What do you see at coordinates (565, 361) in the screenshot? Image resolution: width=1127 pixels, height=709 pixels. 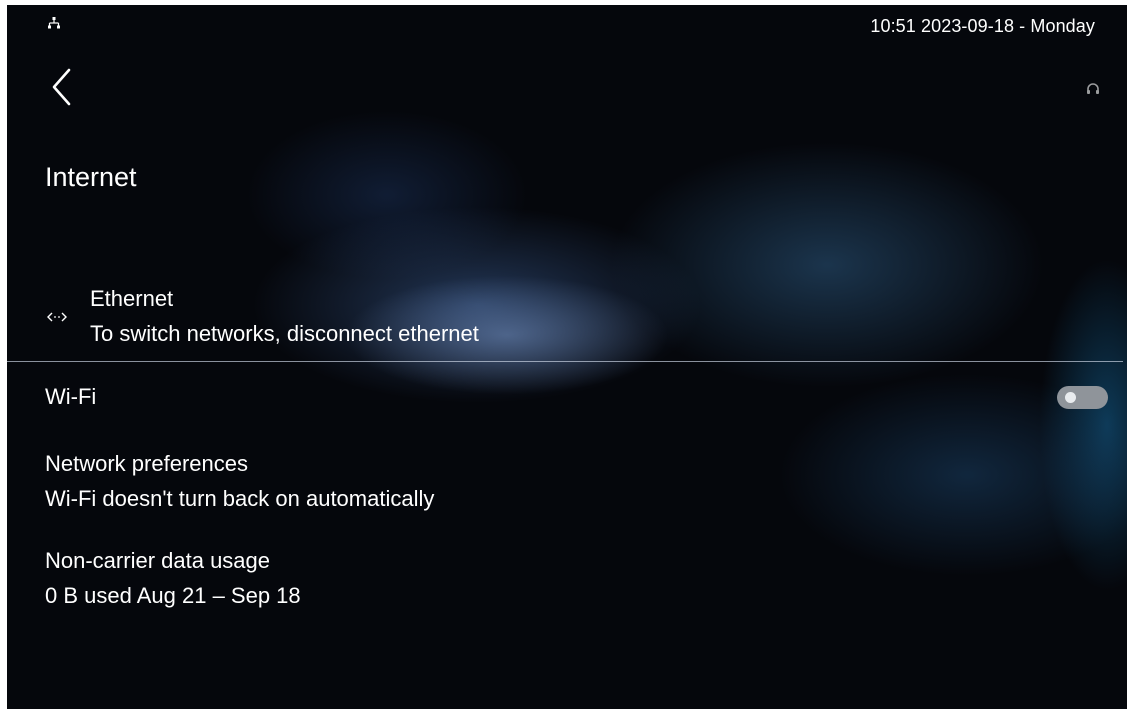 I see `section-divider` at bounding box center [565, 361].